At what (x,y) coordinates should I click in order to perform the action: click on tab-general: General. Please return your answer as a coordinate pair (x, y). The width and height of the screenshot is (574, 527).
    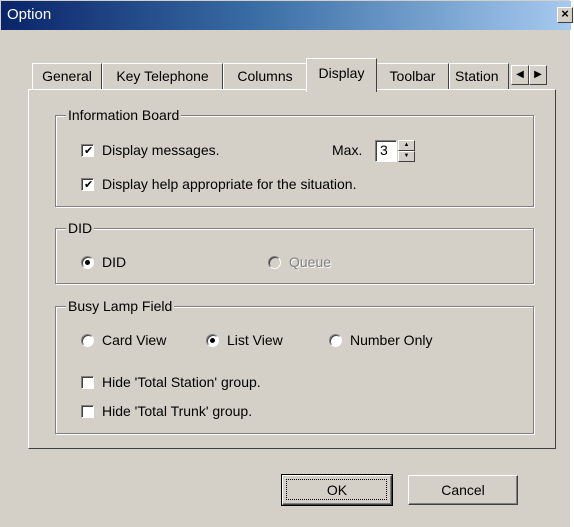
    Looking at the image, I should click on (67, 76).